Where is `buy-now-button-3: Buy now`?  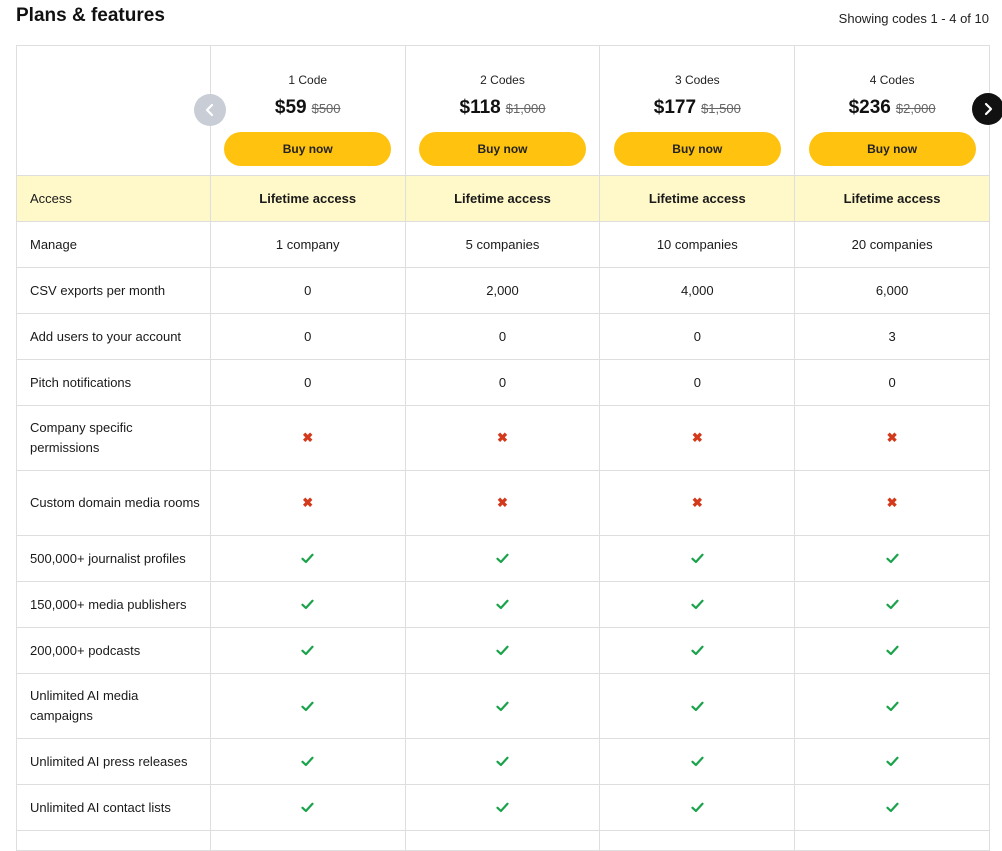
buy-now-button-3: Buy now is located at coordinates (697, 148).